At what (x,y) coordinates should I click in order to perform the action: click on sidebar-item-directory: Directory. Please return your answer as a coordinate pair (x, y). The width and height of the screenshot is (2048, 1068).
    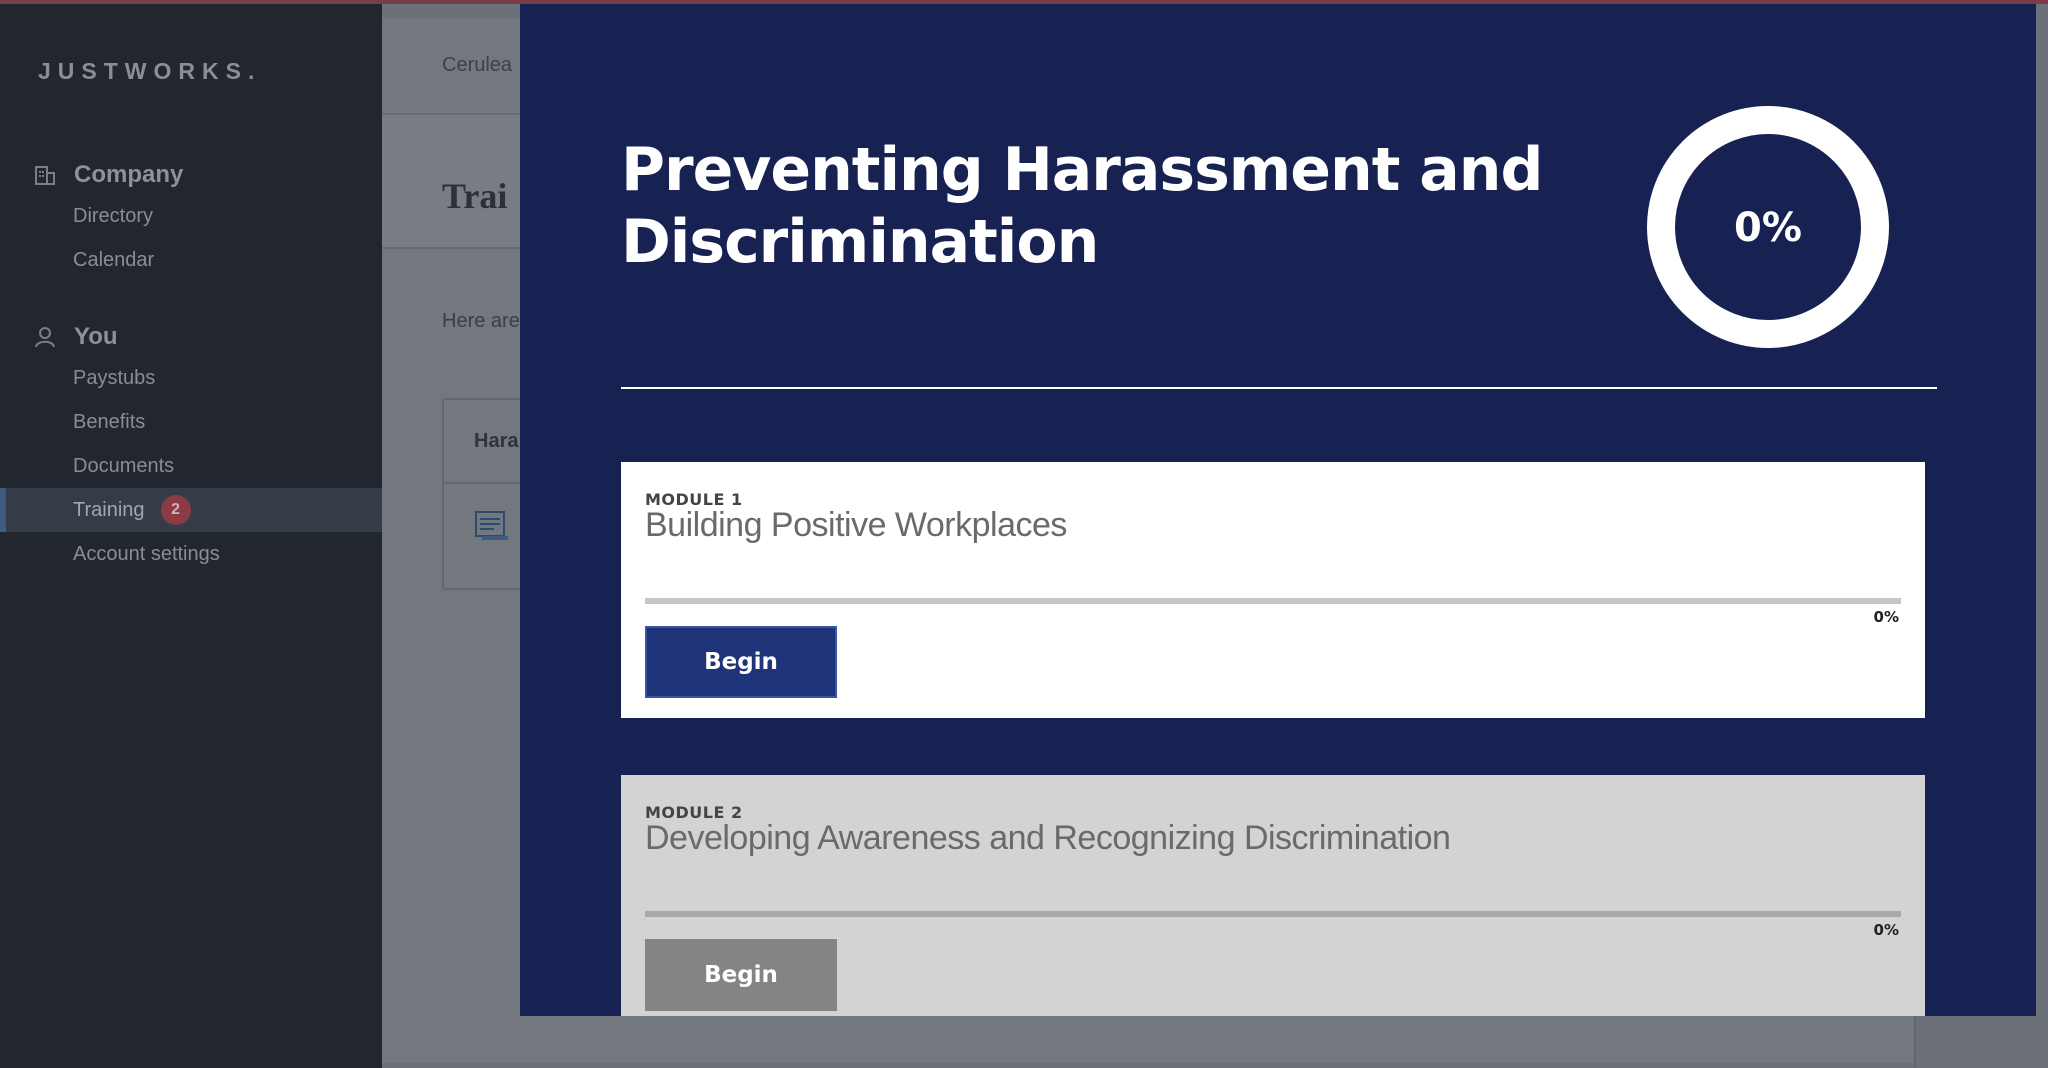
    Looking at the image, I should click on (191, 216).